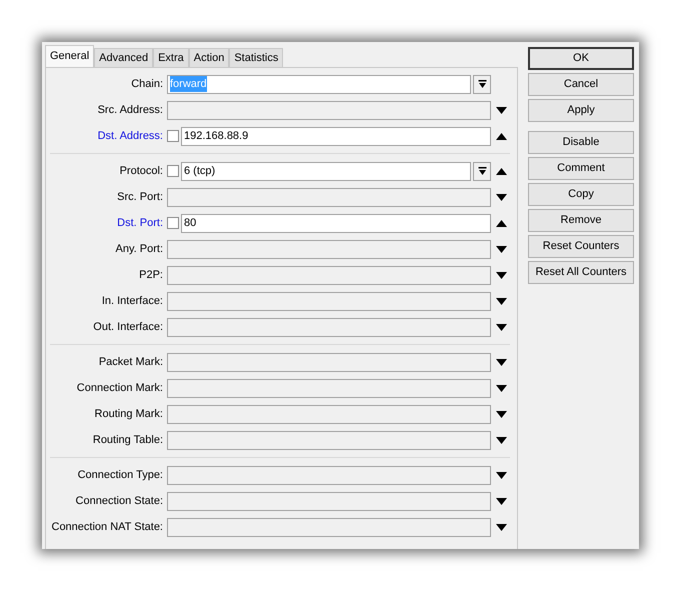 The width and height of the screenshot is (681, 591). Describe the element at coordinates (141, 171) in the screenshot. I see `field-label: Protocol:` at that location.